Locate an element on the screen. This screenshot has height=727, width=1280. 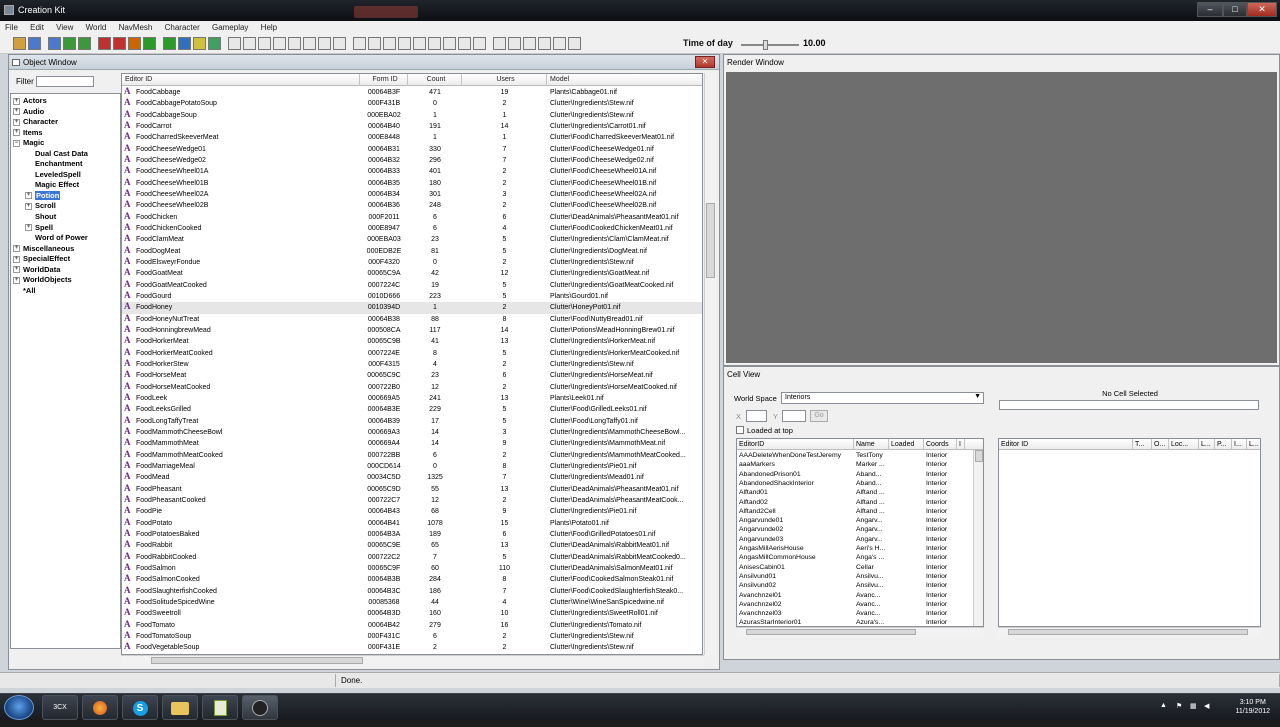
column-coords: Coords is located at coordinates (940, 444).